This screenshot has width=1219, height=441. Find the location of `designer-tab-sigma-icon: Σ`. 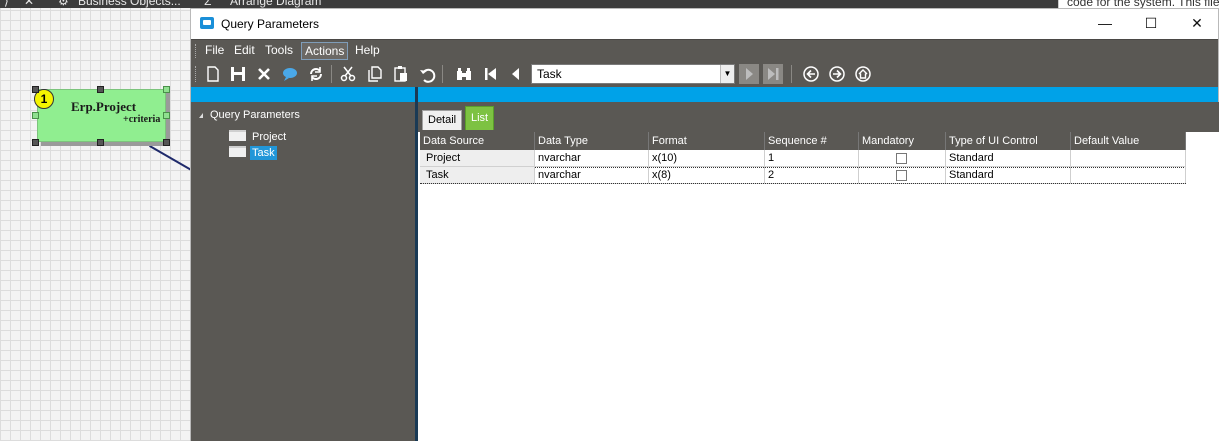

designer-tab-sigma-icon: Σ is located at coordinates (208, 4).